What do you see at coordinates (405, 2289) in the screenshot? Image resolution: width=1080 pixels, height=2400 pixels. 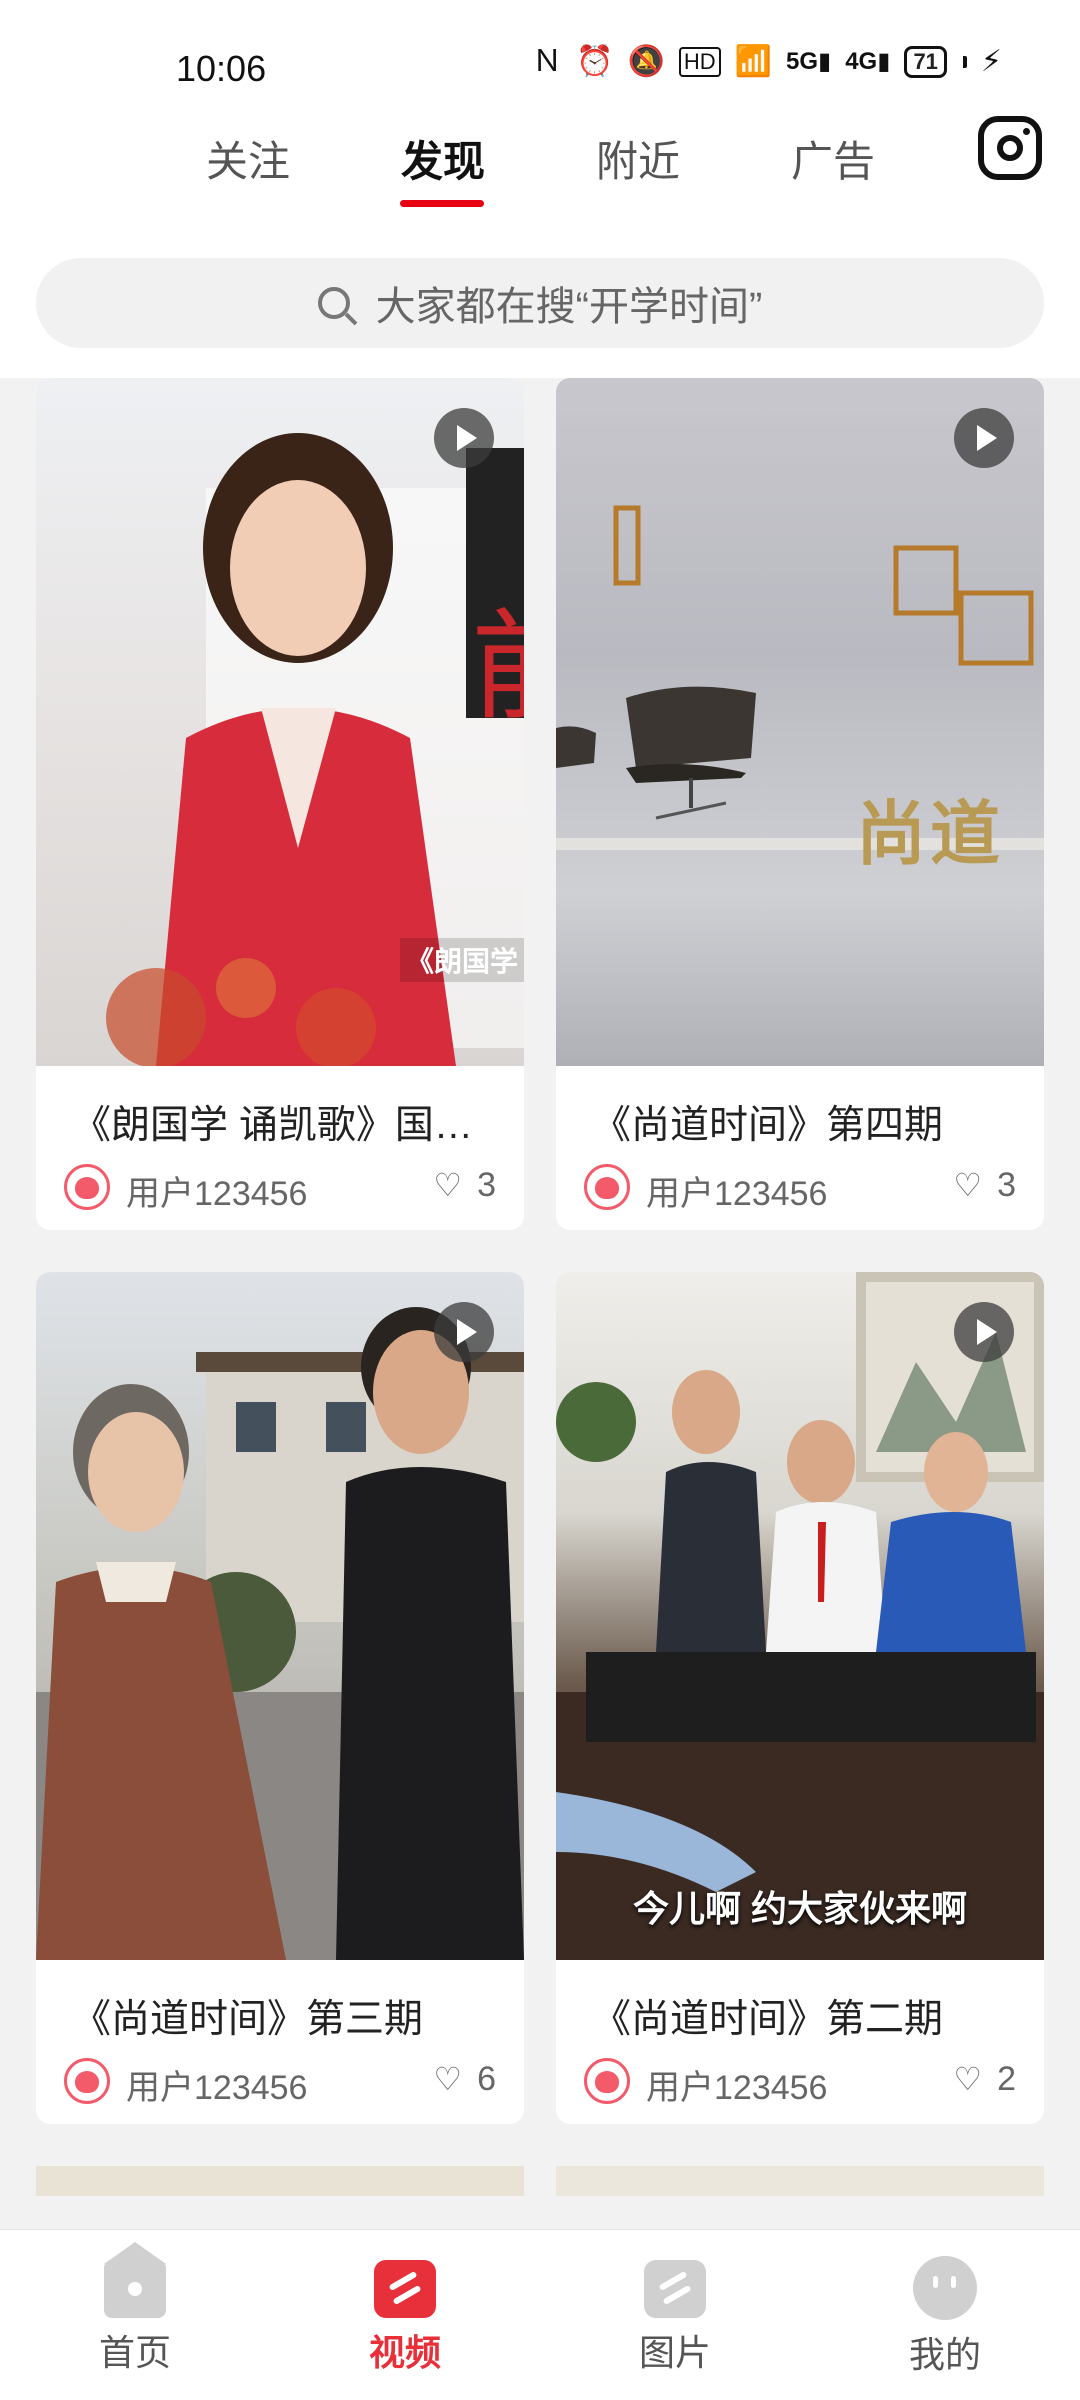 I see `video-icon` at bounding box center [405, 2289].